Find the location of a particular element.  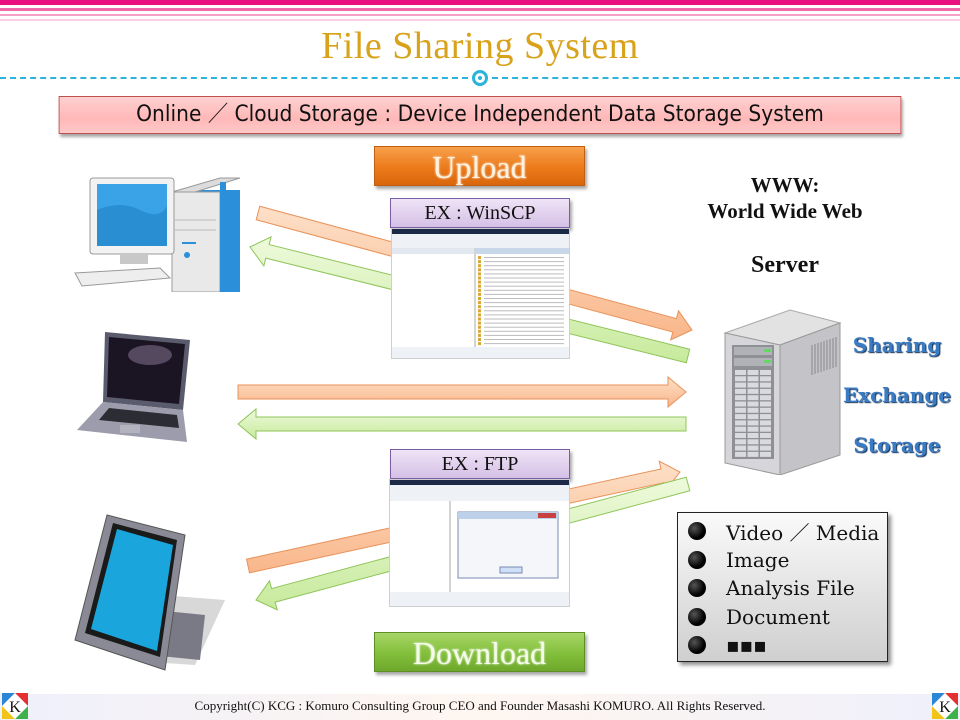

file-type-label: Analysis File is located at coordinates (790, 588).